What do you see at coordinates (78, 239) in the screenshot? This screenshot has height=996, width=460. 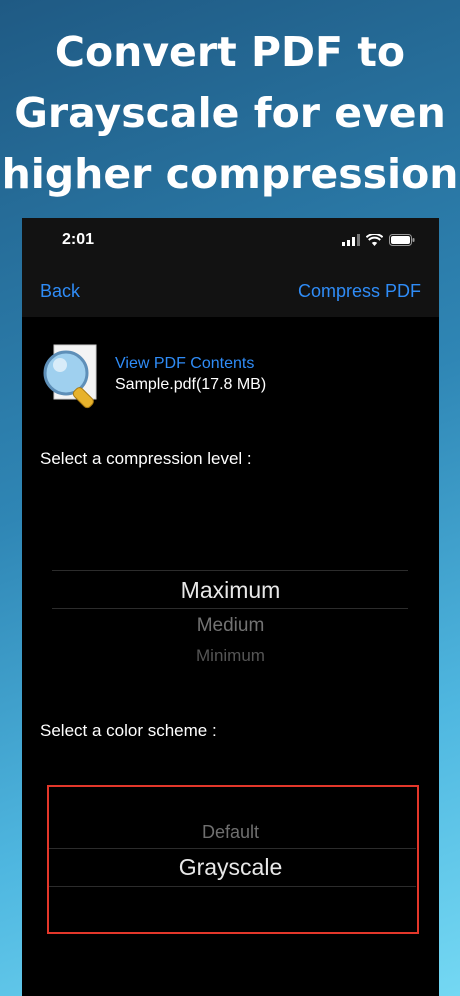 I see `status-time: 2:01` at bounding box center [78, 239].